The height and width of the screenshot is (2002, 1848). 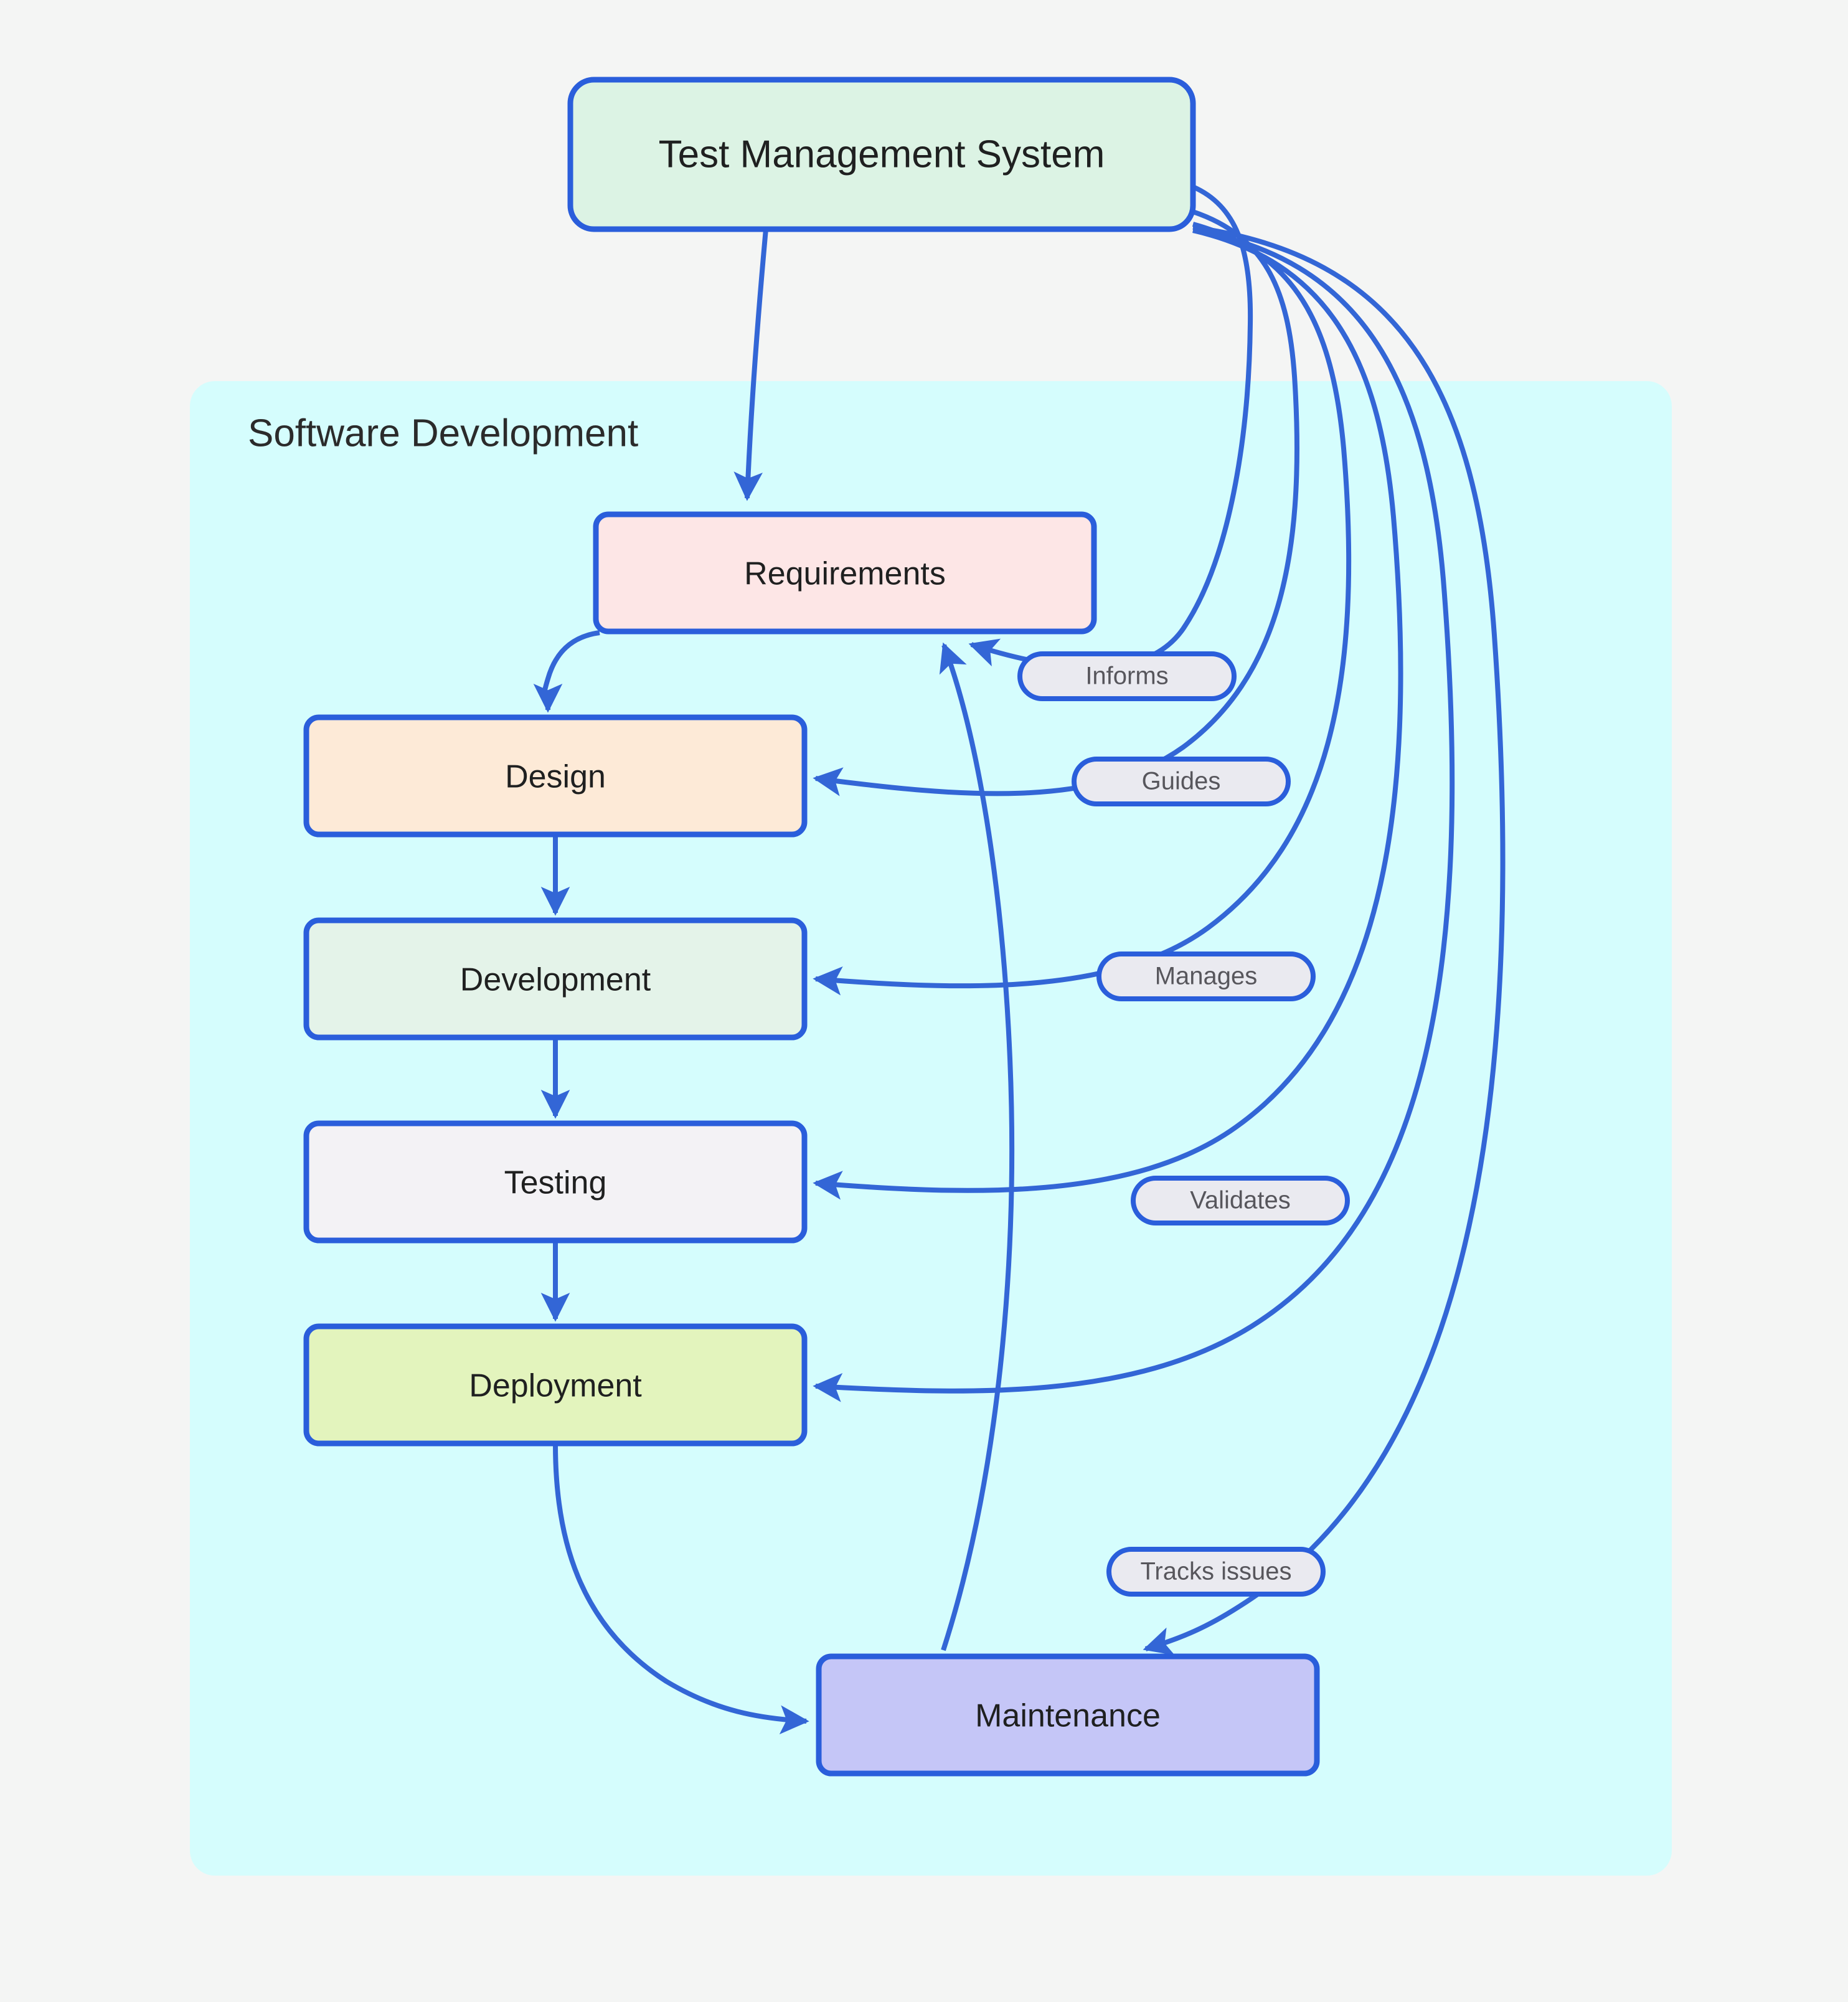 I want to click on edge-label-text-tracks-issues: Tracks issues, so click(x=1215, y=1571).